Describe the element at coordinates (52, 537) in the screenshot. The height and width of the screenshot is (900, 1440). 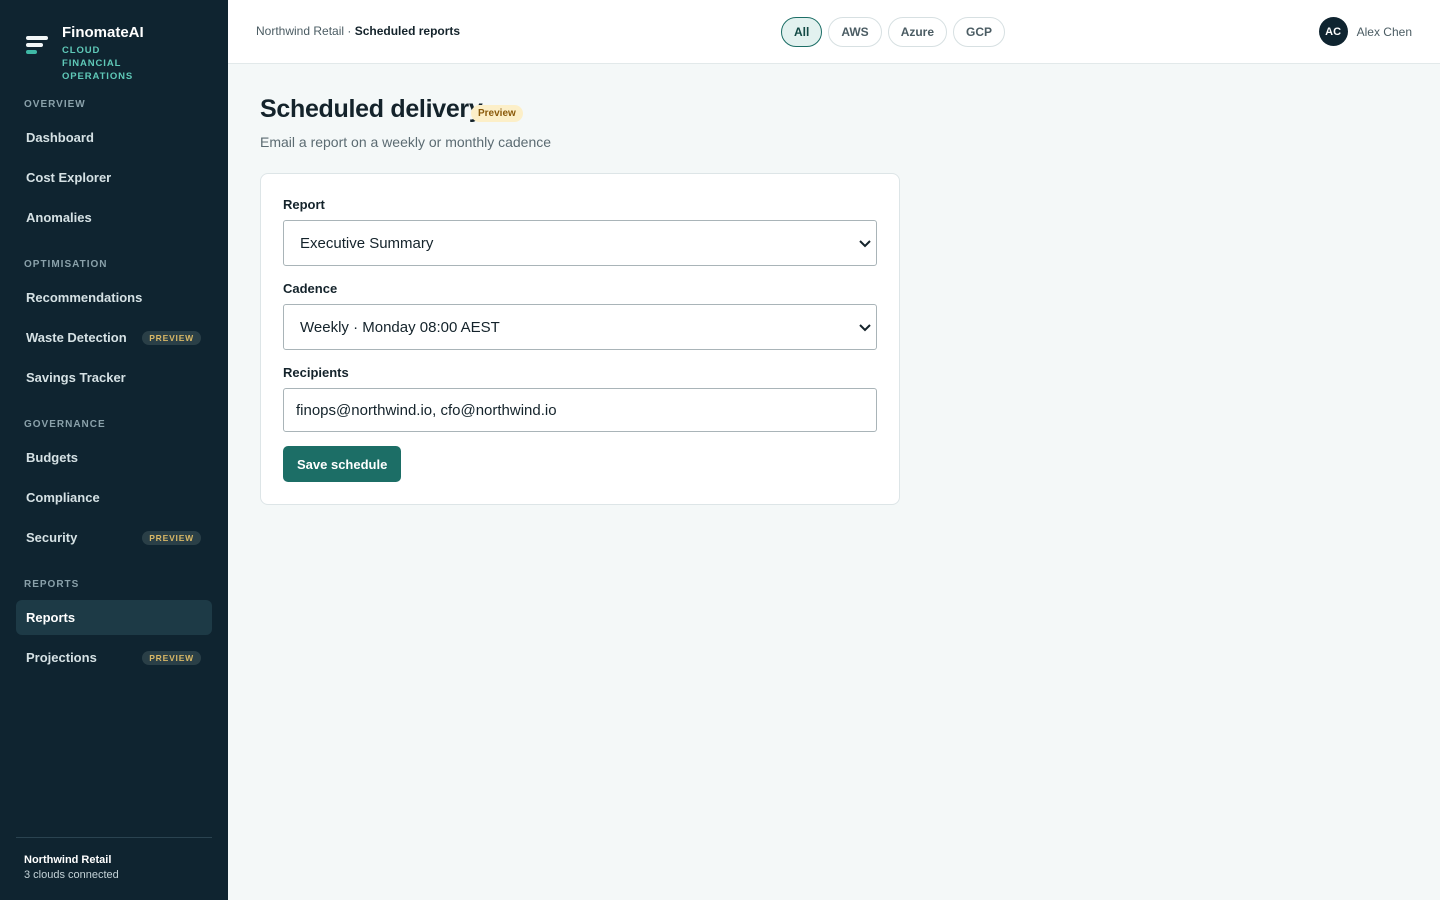
I see `sidebar-item-label: Security` at that location.